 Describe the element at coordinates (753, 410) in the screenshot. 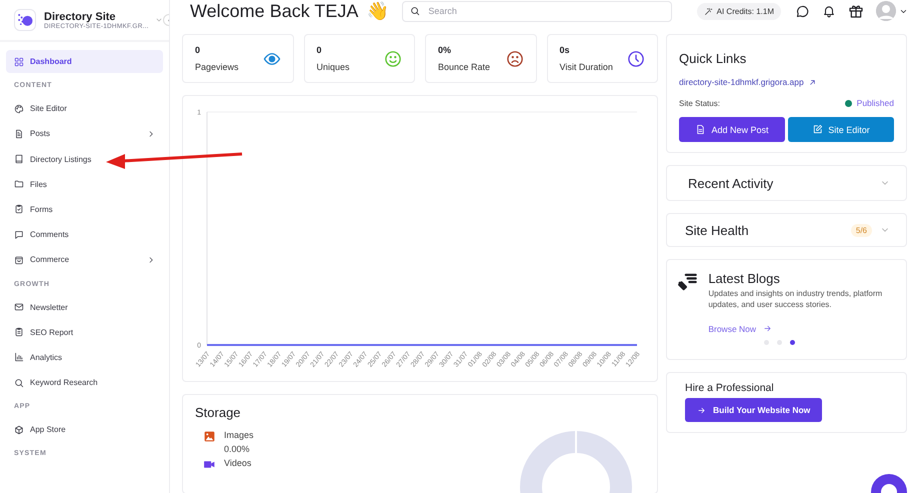

I see `build-website-button: Build Your Website Now` at that location.